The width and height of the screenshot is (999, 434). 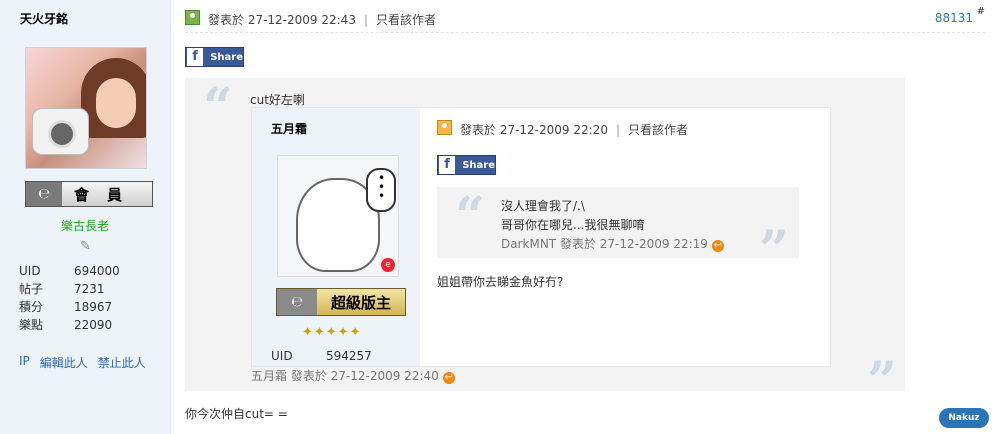 I want to click on quoted-rank-badge: ℮ 超級版主, so click(x=341, y=302).